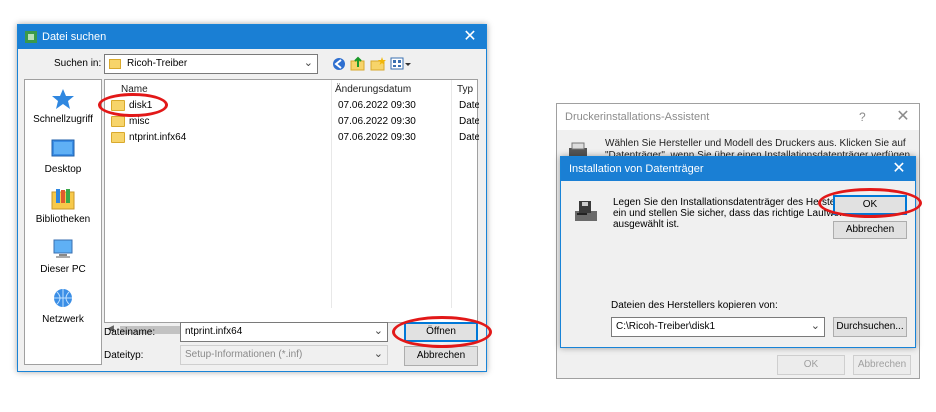  Describe the element at coordinates (862, 117) in the screenshot. I see `help-icon: ?` at that location.